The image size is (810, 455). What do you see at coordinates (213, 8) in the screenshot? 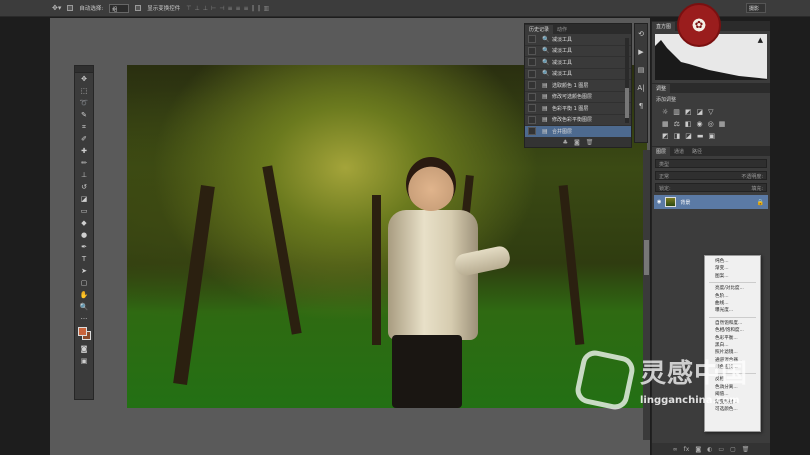
I see `align-left-icon: ⊢` at bounding box center [213, 8].